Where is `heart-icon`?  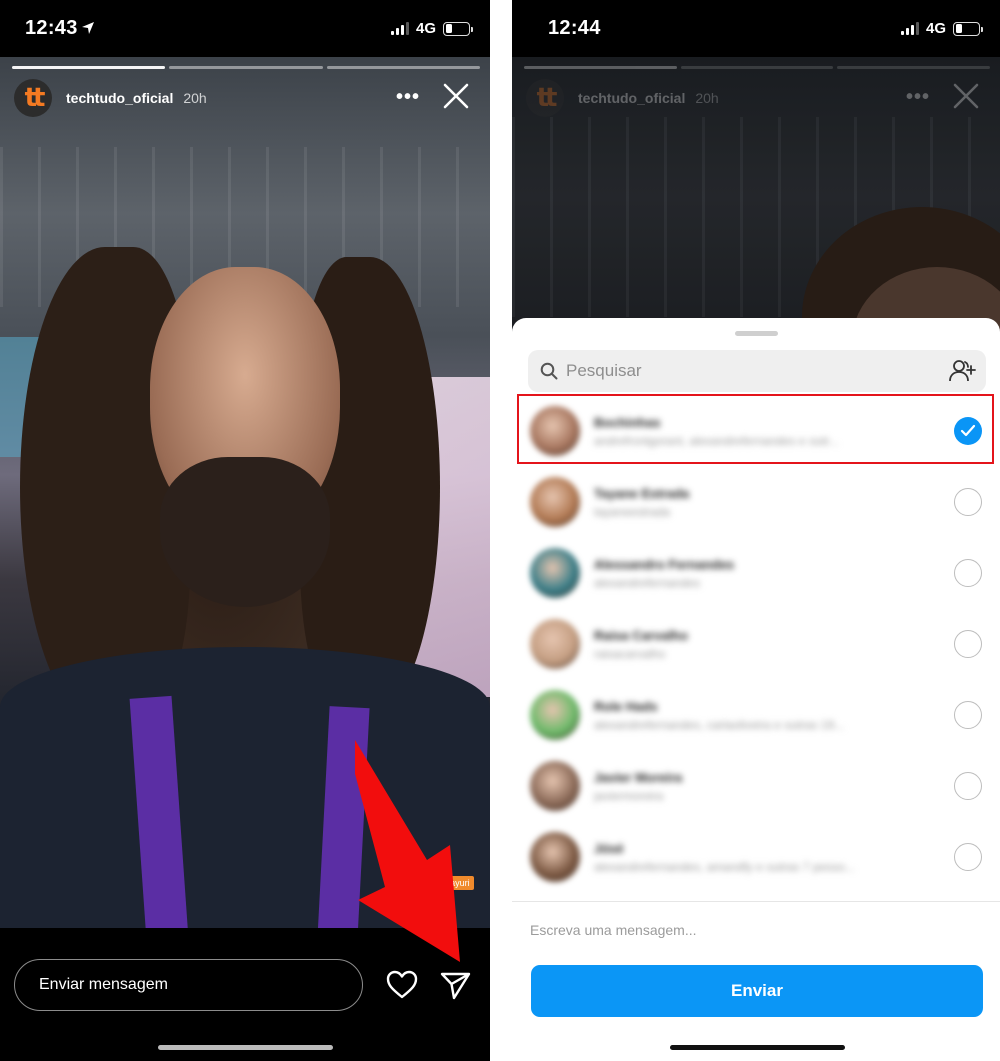
heart-icon is located at coordinates (402, 985).